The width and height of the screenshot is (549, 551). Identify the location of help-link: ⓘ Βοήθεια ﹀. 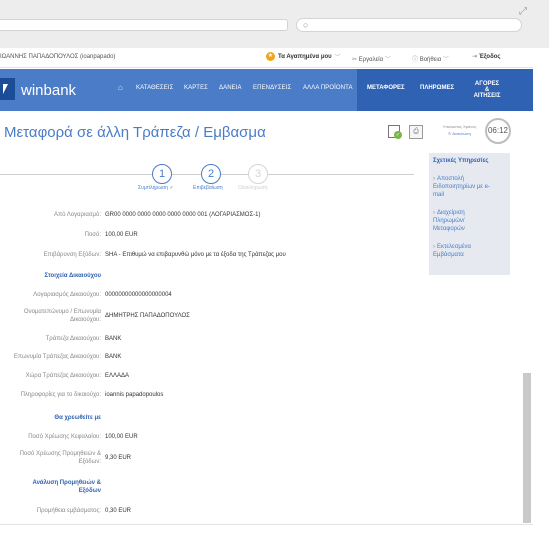
(430, 58).